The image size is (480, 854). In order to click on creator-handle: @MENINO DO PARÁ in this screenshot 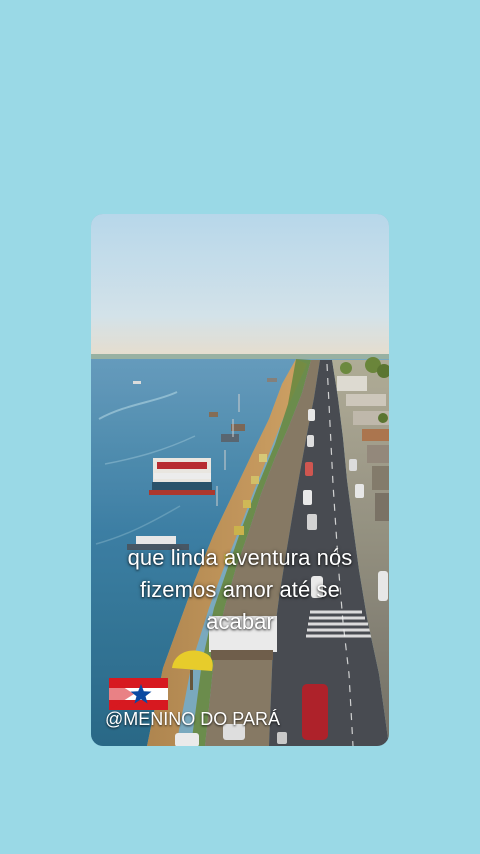, I will do `click(192, 719)`.